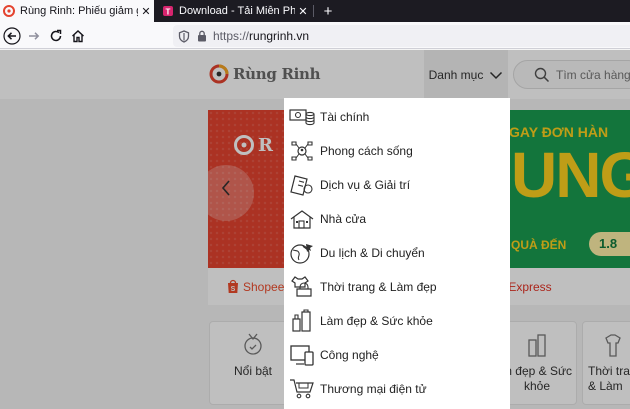  Describe the element at coordinates (302, 219) in the screenshot. I see `house-icon` at that location.